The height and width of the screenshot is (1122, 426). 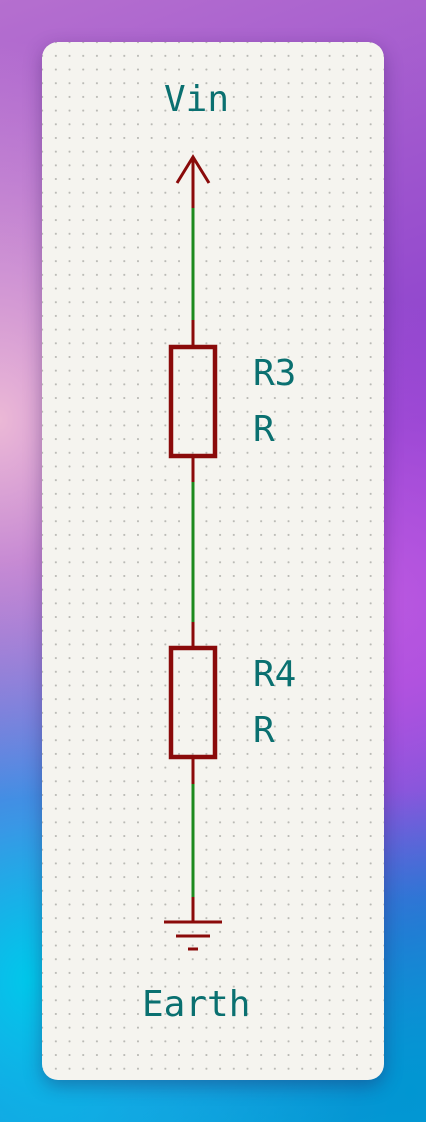 What do you see at coordinates (197, 99) in the screenshot?
I see `net-label-vin: Vin` at bounding box center [197, 99].